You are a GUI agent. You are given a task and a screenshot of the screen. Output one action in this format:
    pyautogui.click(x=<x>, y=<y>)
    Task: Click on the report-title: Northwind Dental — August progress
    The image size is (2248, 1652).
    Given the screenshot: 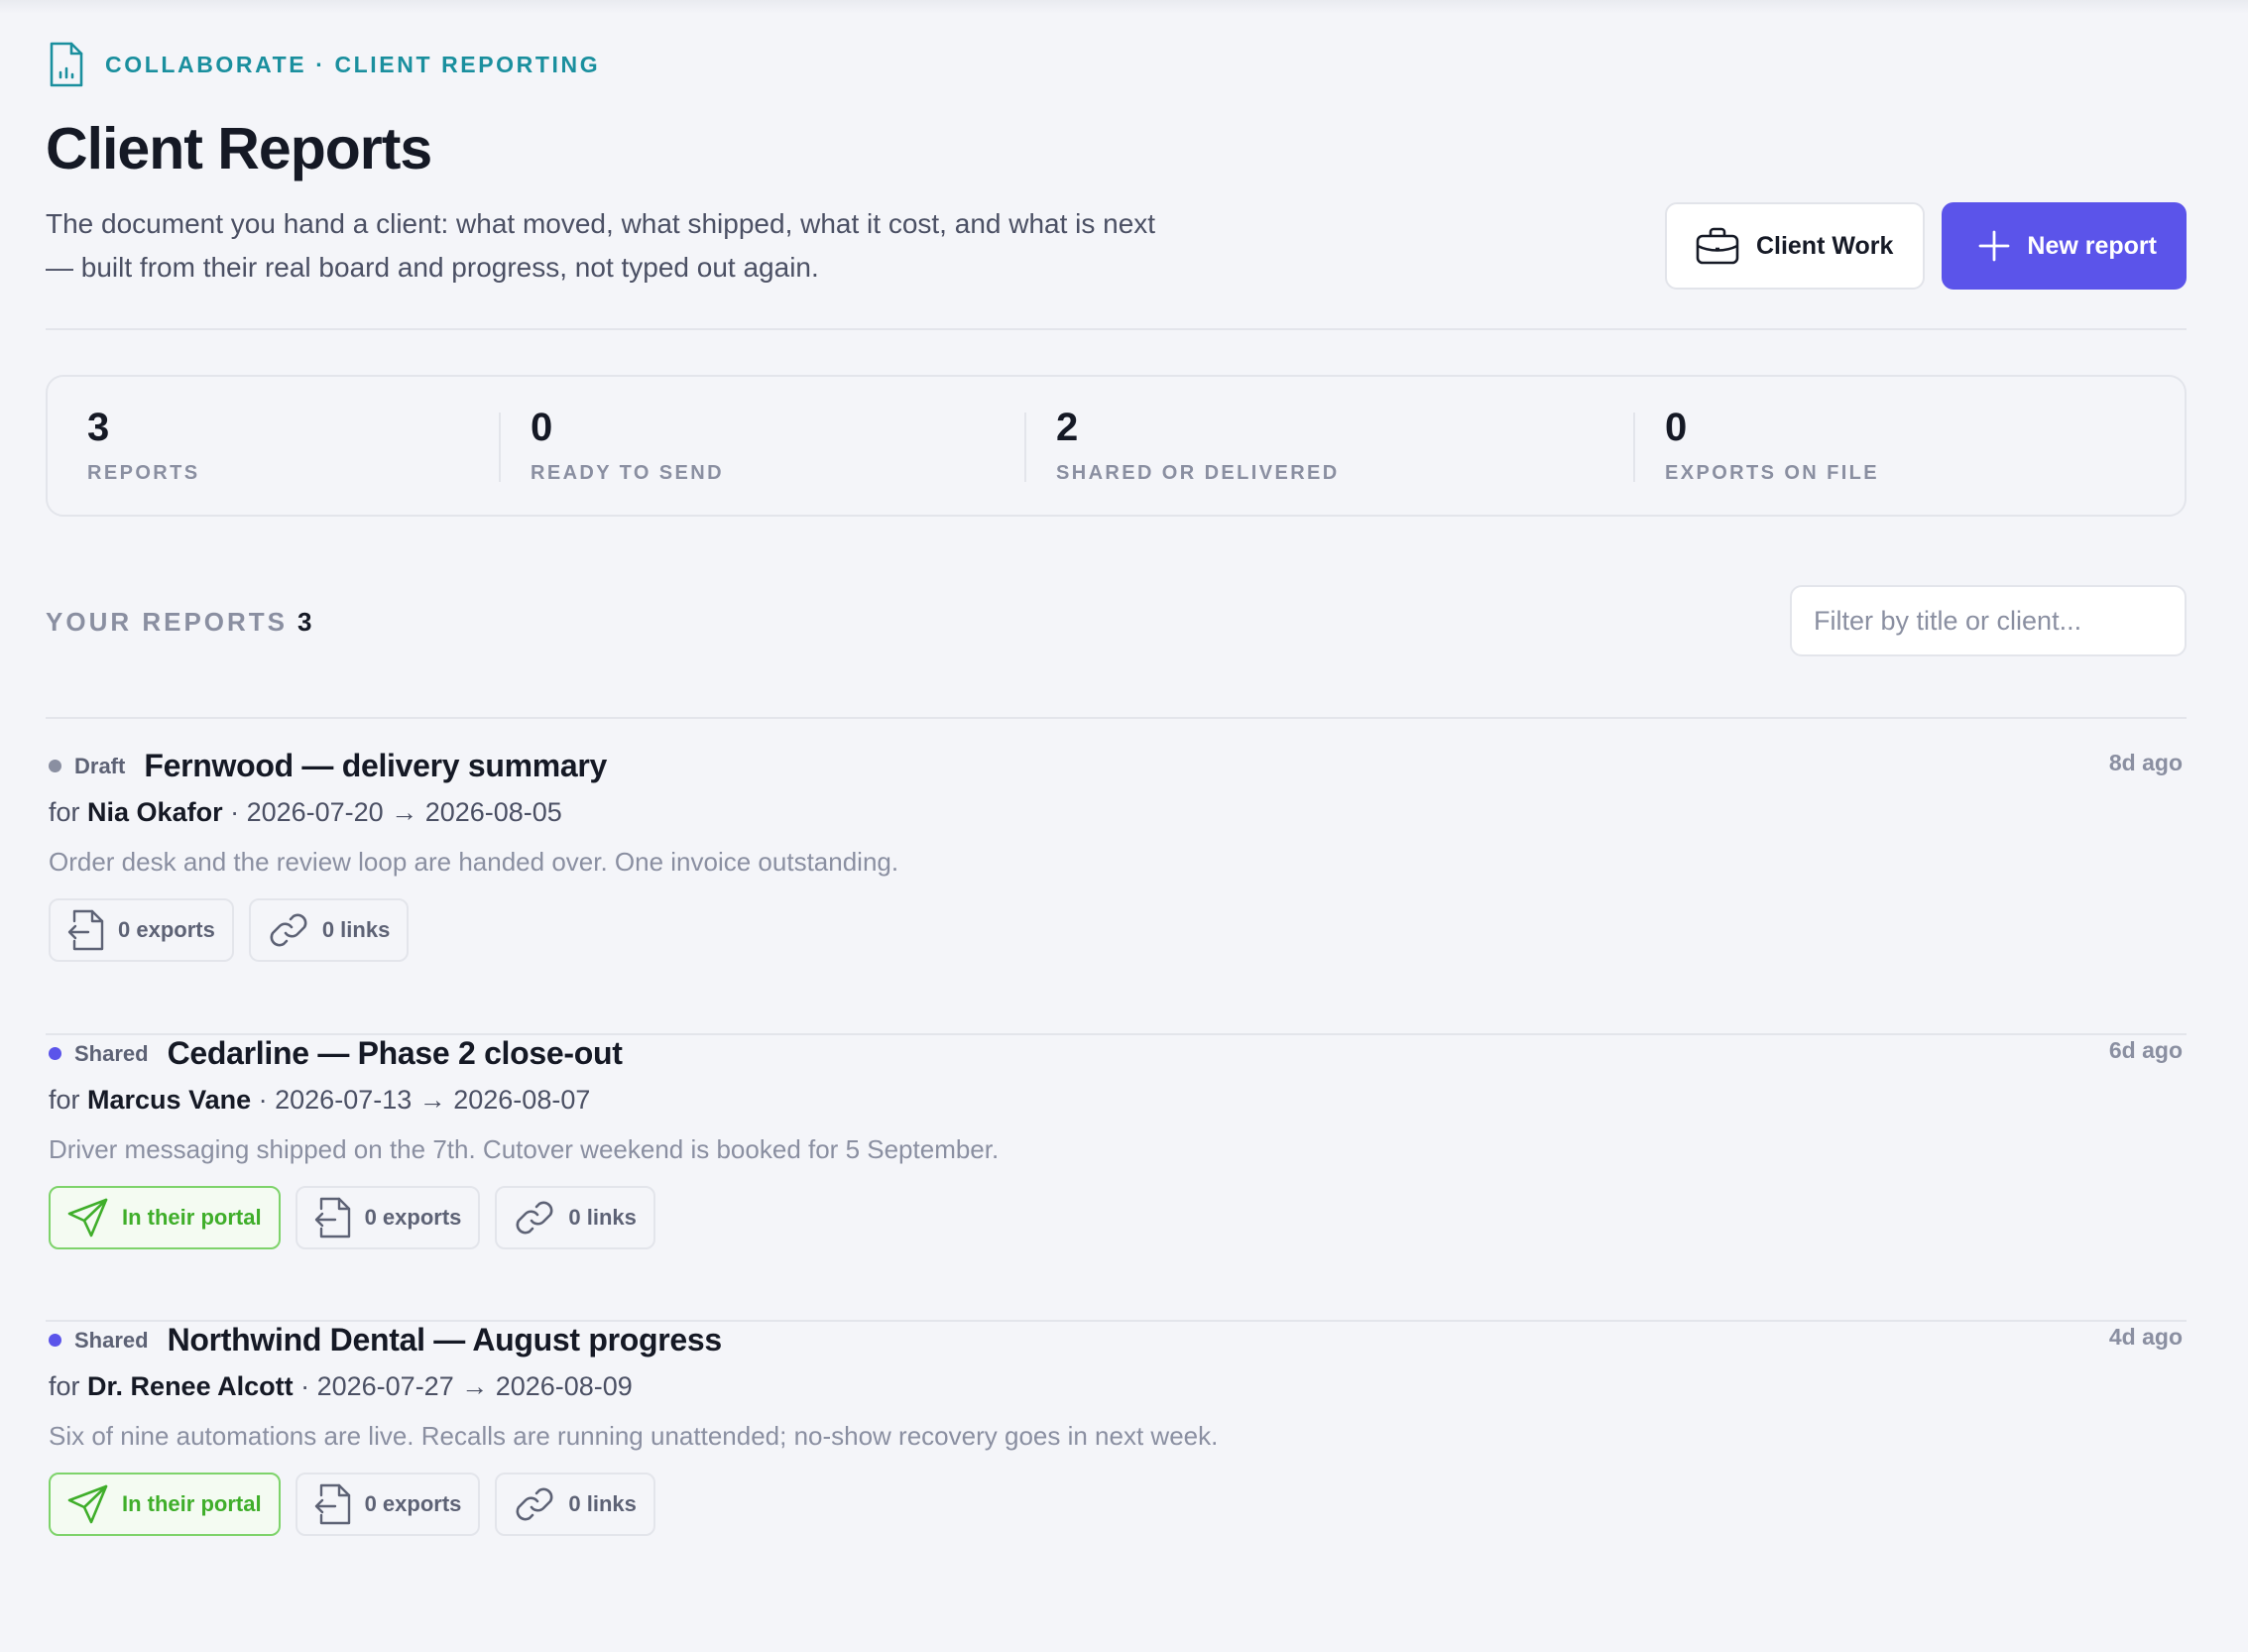 What is the action you would take?
    pyautogui.click(x=445, y=1340)
    